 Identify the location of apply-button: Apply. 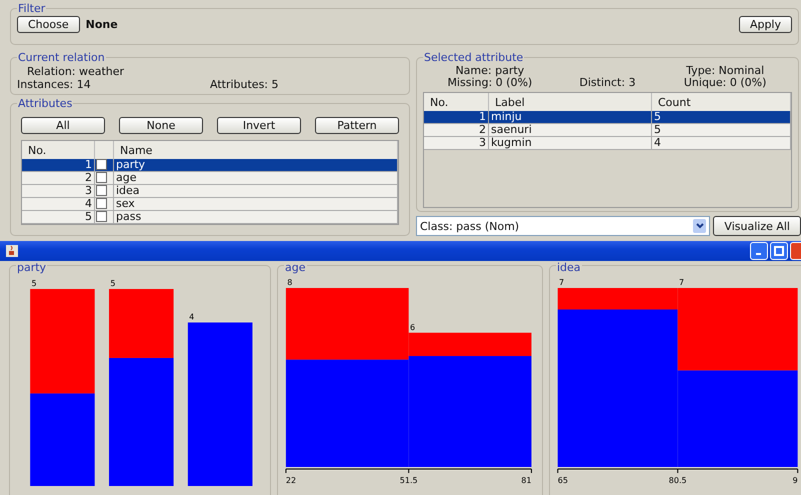
(765, 24).